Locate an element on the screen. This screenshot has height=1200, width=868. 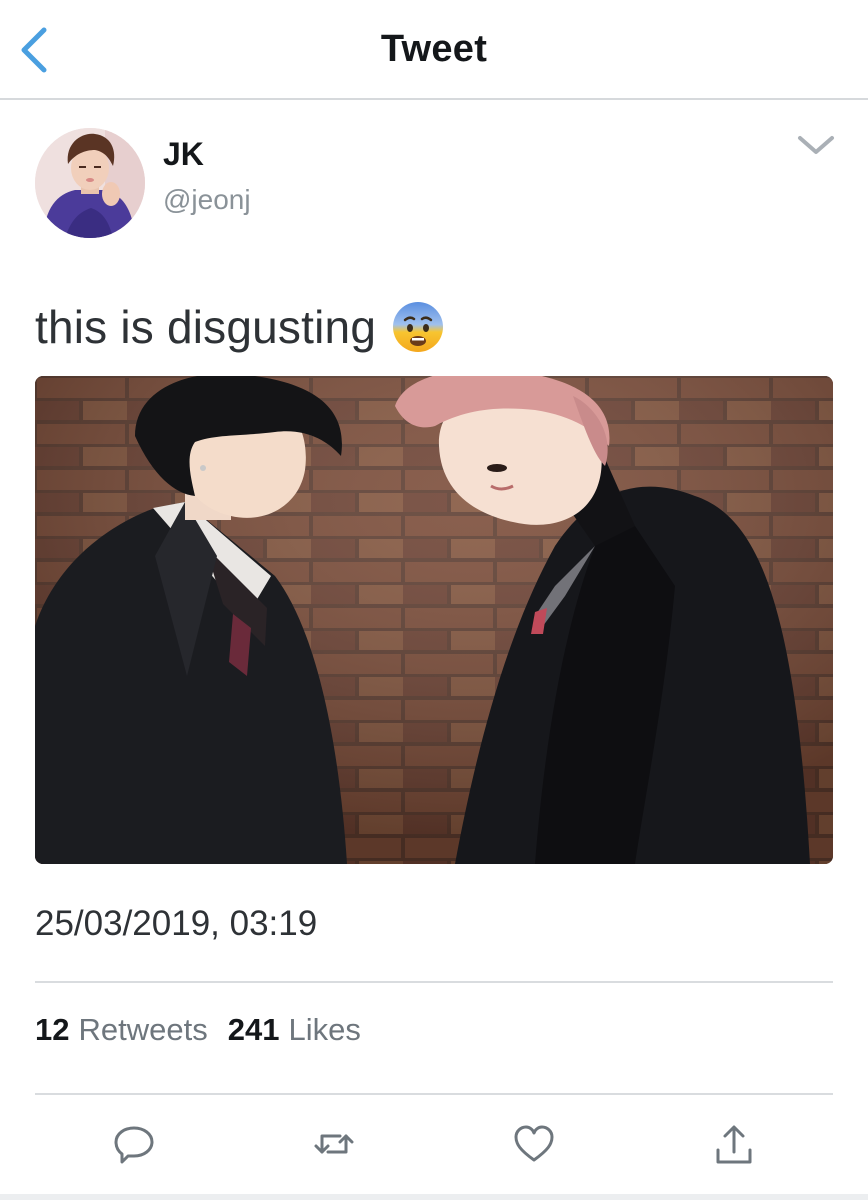
tweet-stats: 12 Retweets 241 Likes is located at coordinates (198, 1030).